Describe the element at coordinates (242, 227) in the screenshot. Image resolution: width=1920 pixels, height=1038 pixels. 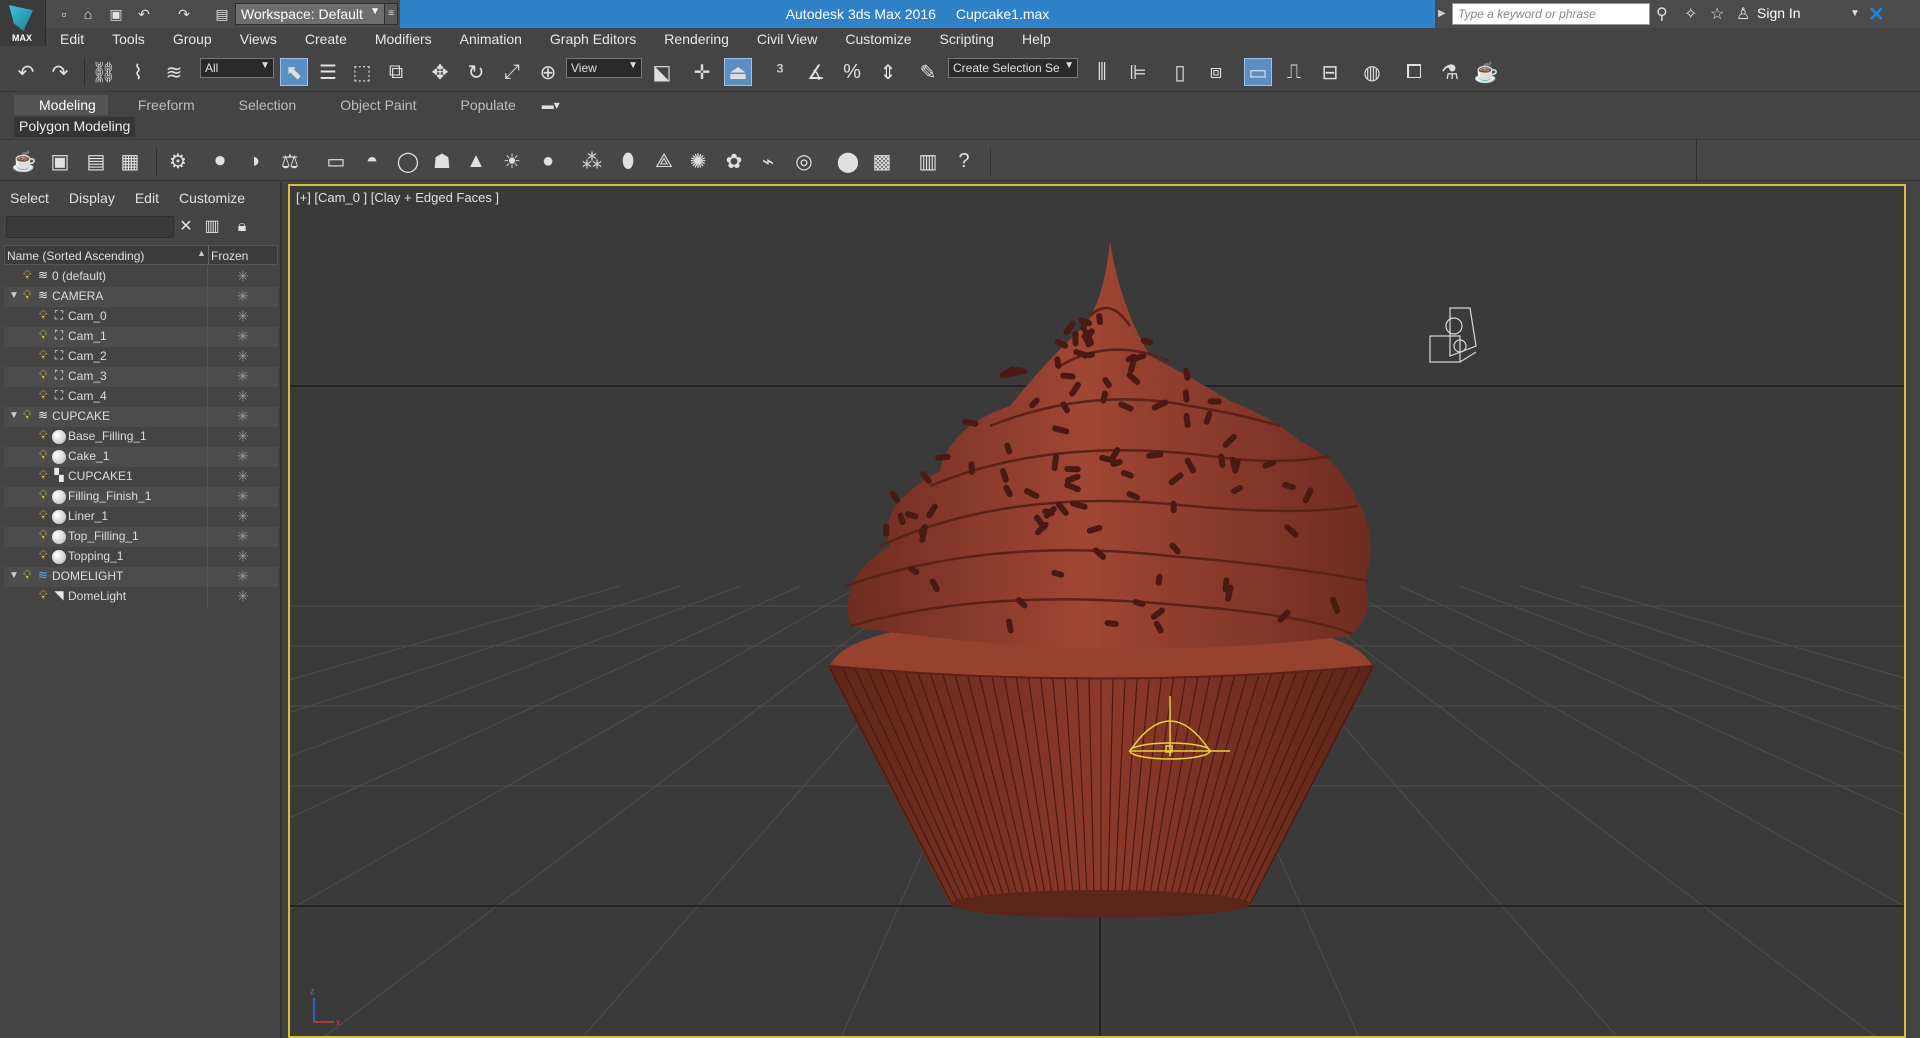
I see `lock-icon: 🔒︎` at that location.